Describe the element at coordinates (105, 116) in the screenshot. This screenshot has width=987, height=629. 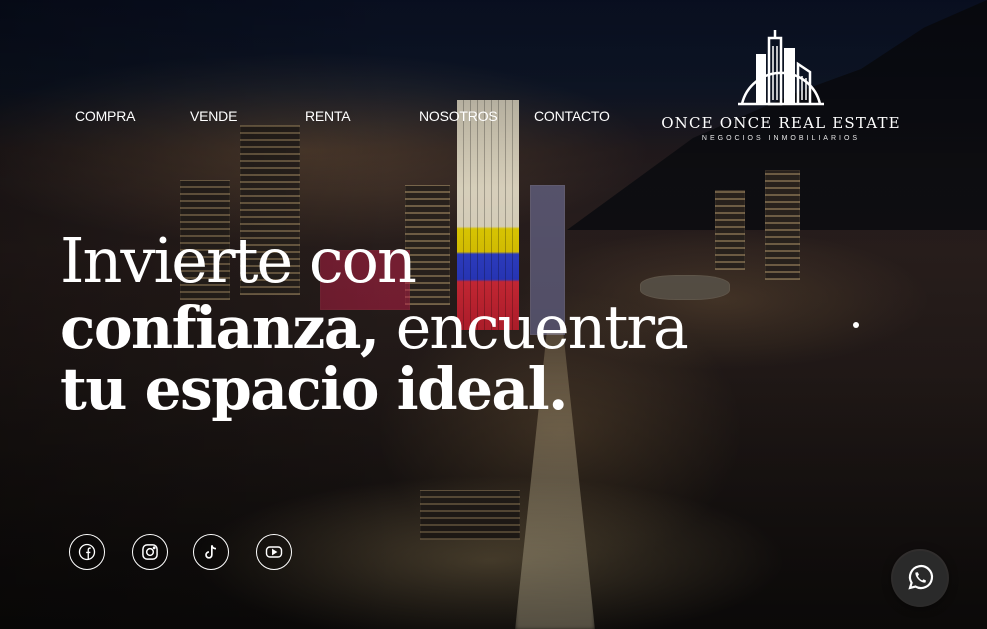
I see `nav-item-compra: COMPRA` at that location.